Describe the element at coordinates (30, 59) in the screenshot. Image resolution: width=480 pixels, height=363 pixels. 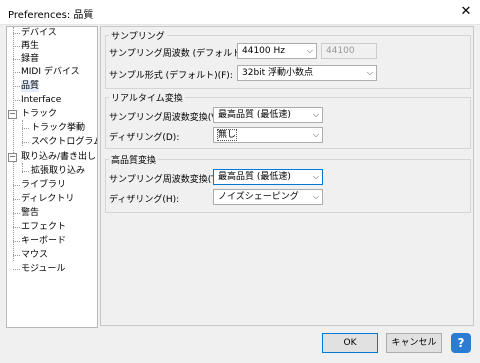
I see `tree-item-recording: 録音` at that location.